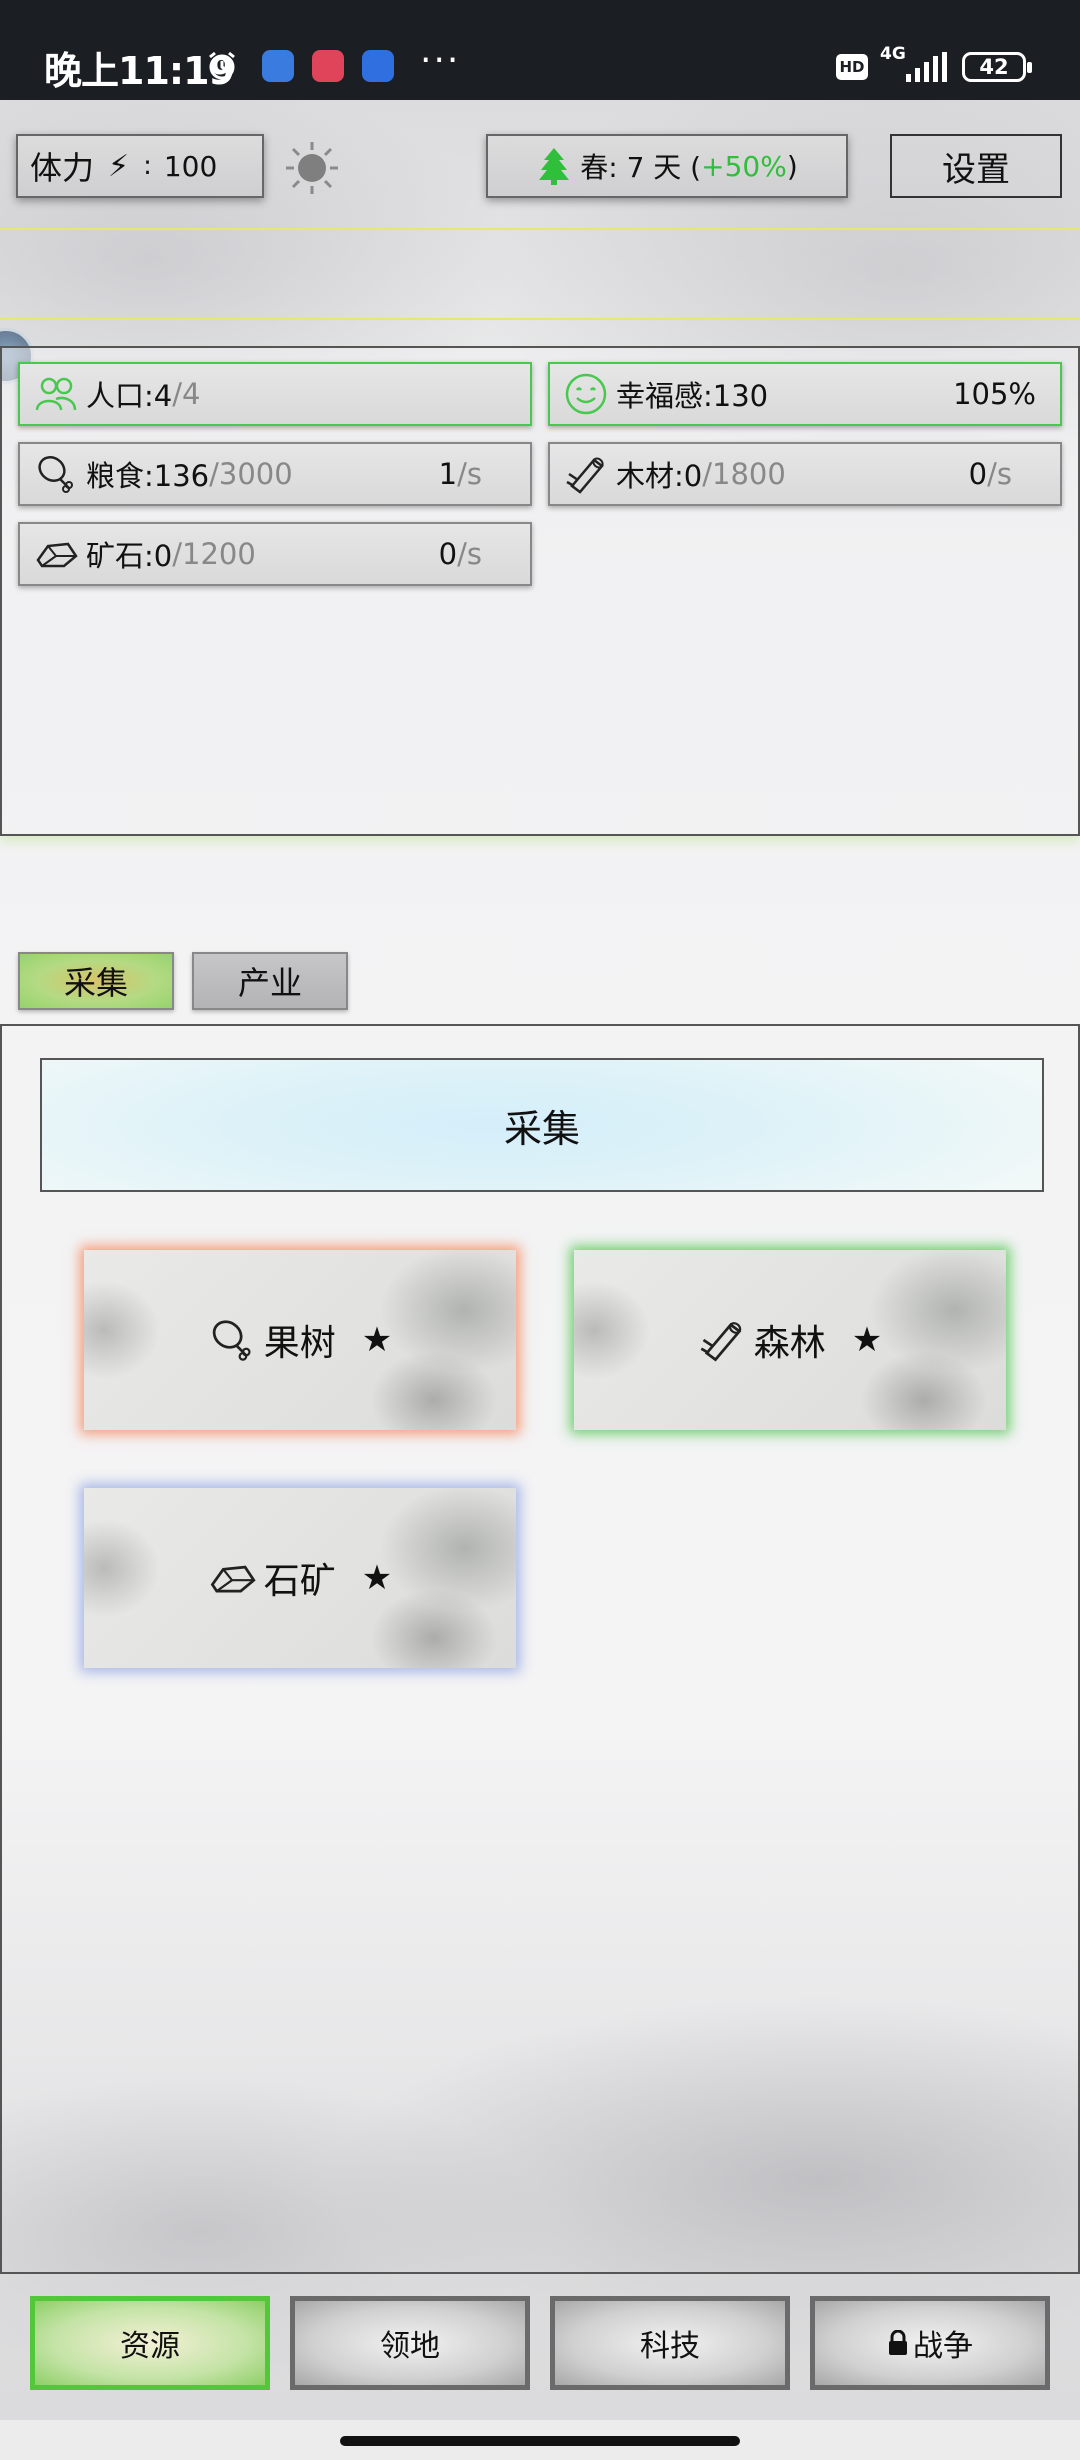 This screenshot has width=1080, height=2460. I want to click on happiness-pct: 105%, so click(994, 394).